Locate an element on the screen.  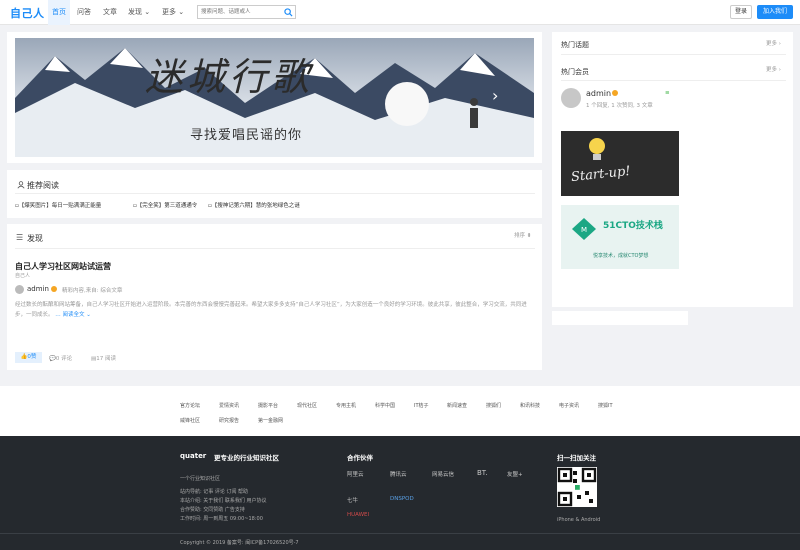
banner-title: 迷城行歌 is located at coordinates (229, 77).